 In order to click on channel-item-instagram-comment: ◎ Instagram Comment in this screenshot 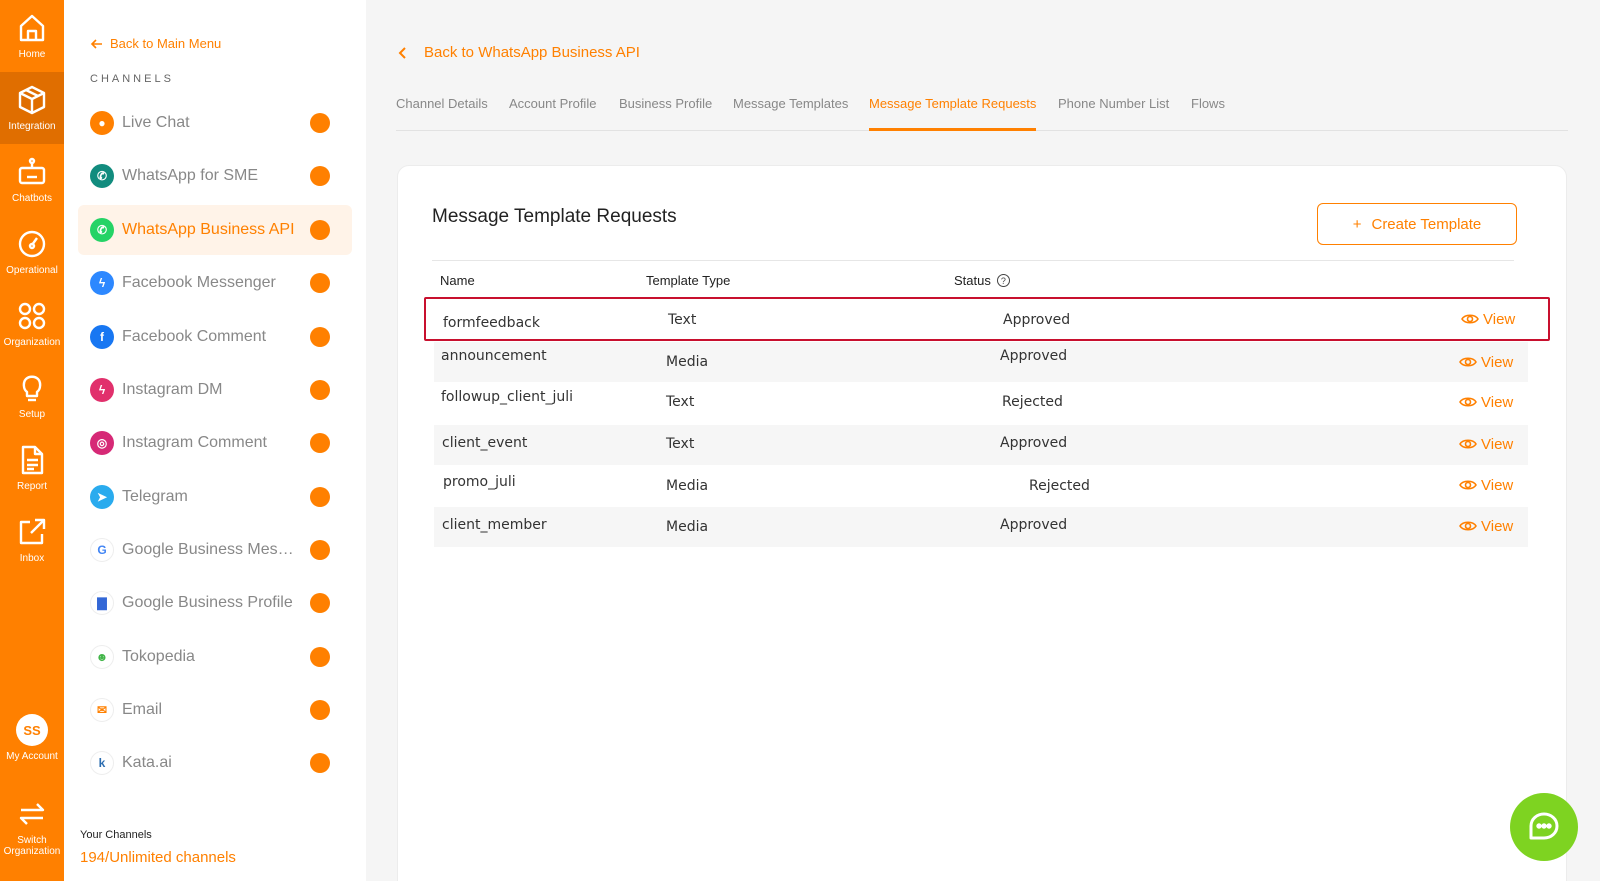, I will do `click(215, 443)`.